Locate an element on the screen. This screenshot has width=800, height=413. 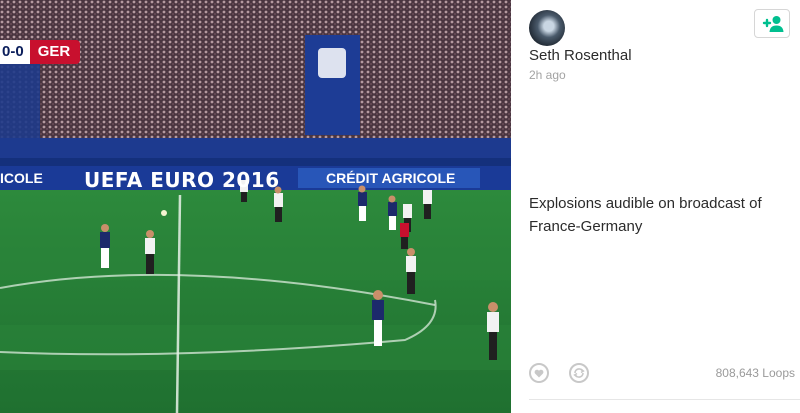
avatar is located at coordinates (547, 28).